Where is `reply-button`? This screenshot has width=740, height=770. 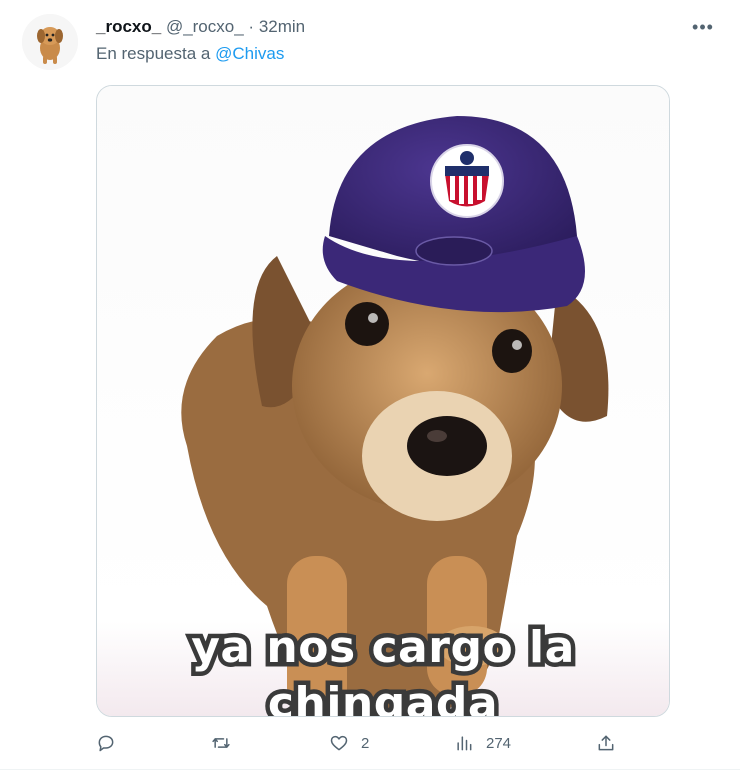 reply-button is located at coordinates (106, 743).